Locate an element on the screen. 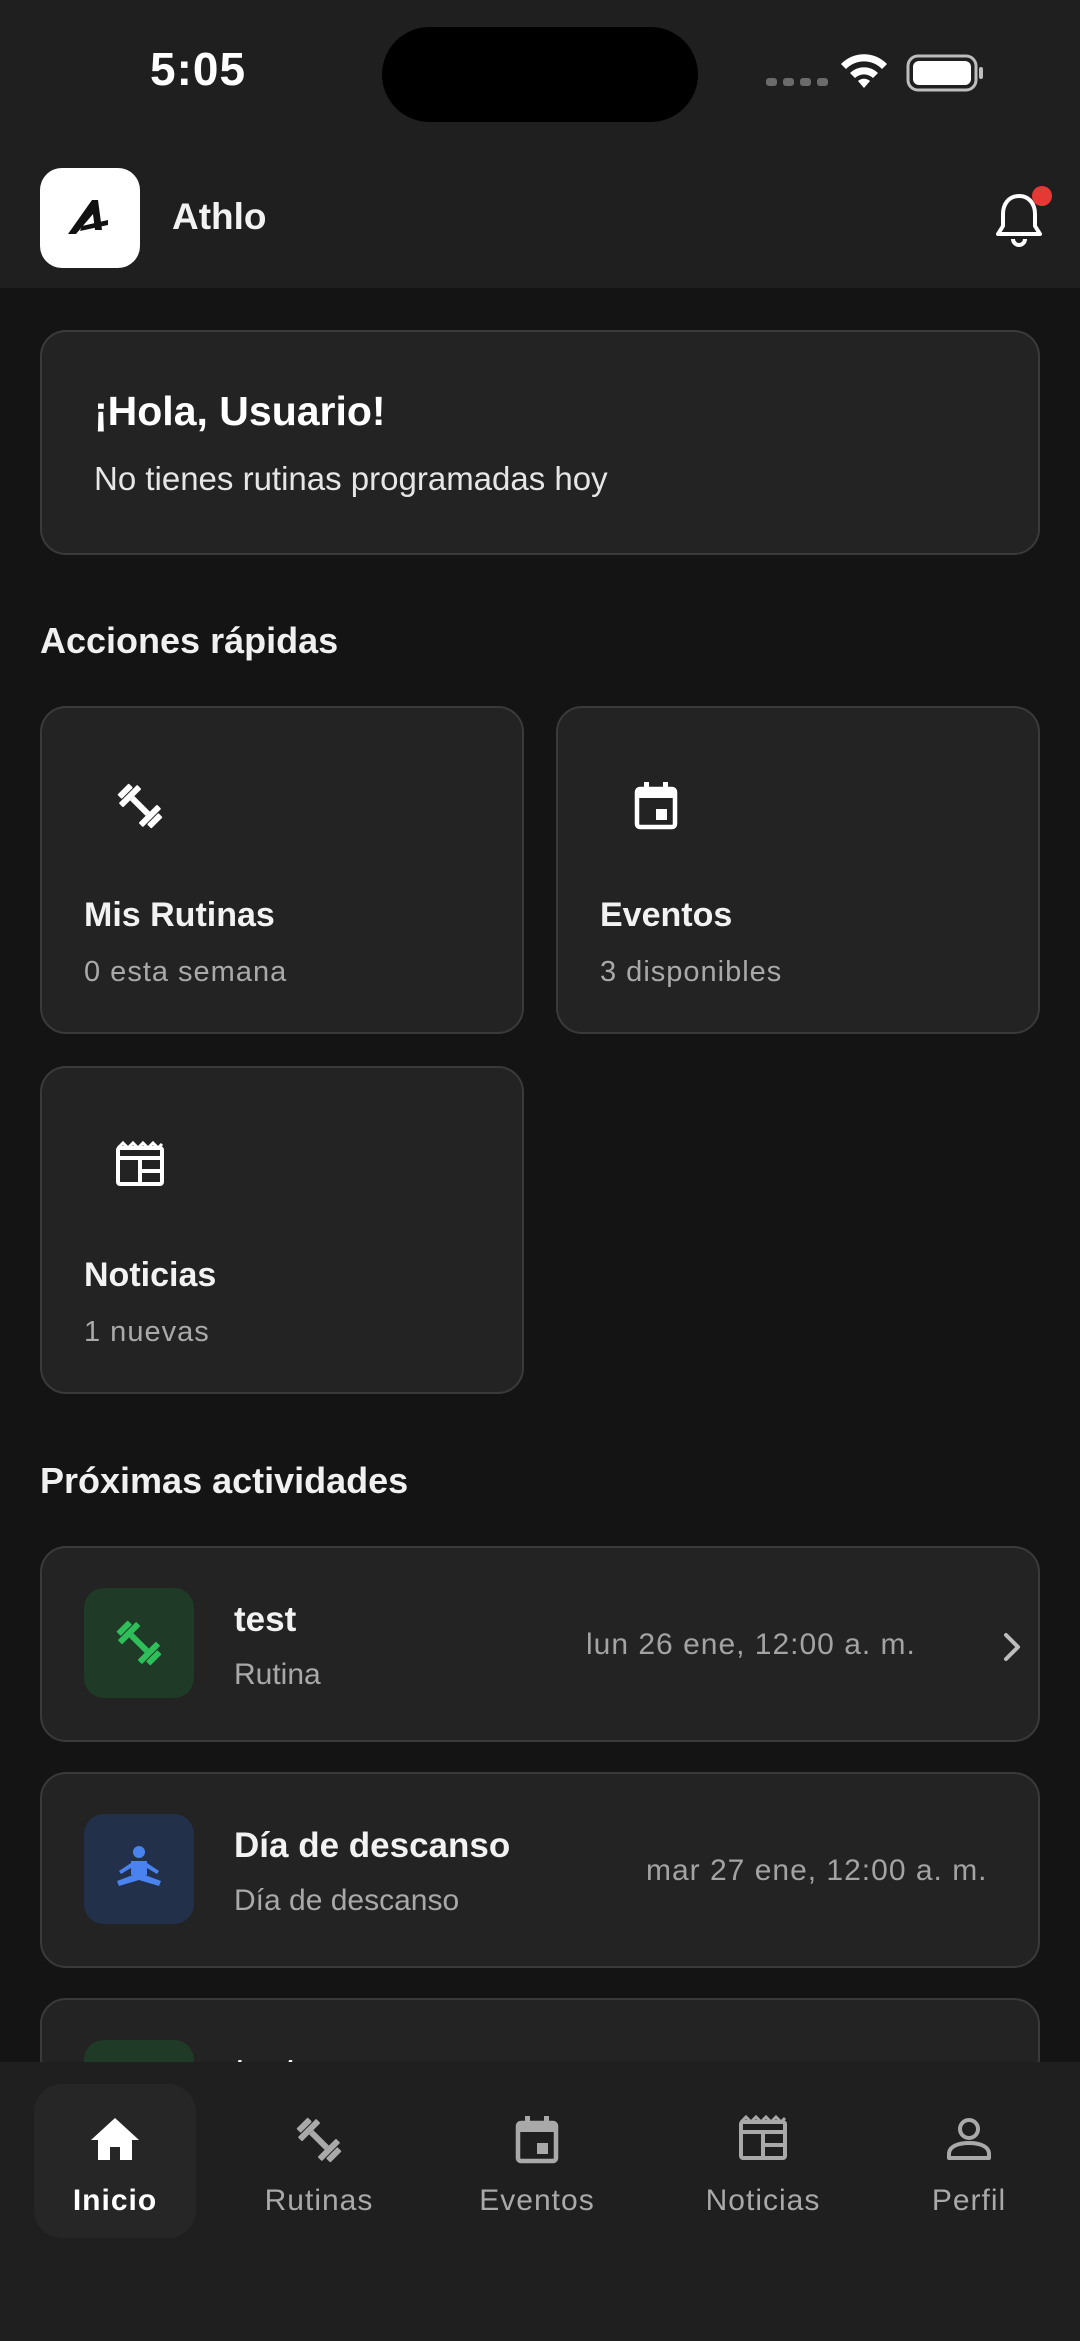 The image size is (1080, 2341). app-logo is located at coordinates (90, 218).